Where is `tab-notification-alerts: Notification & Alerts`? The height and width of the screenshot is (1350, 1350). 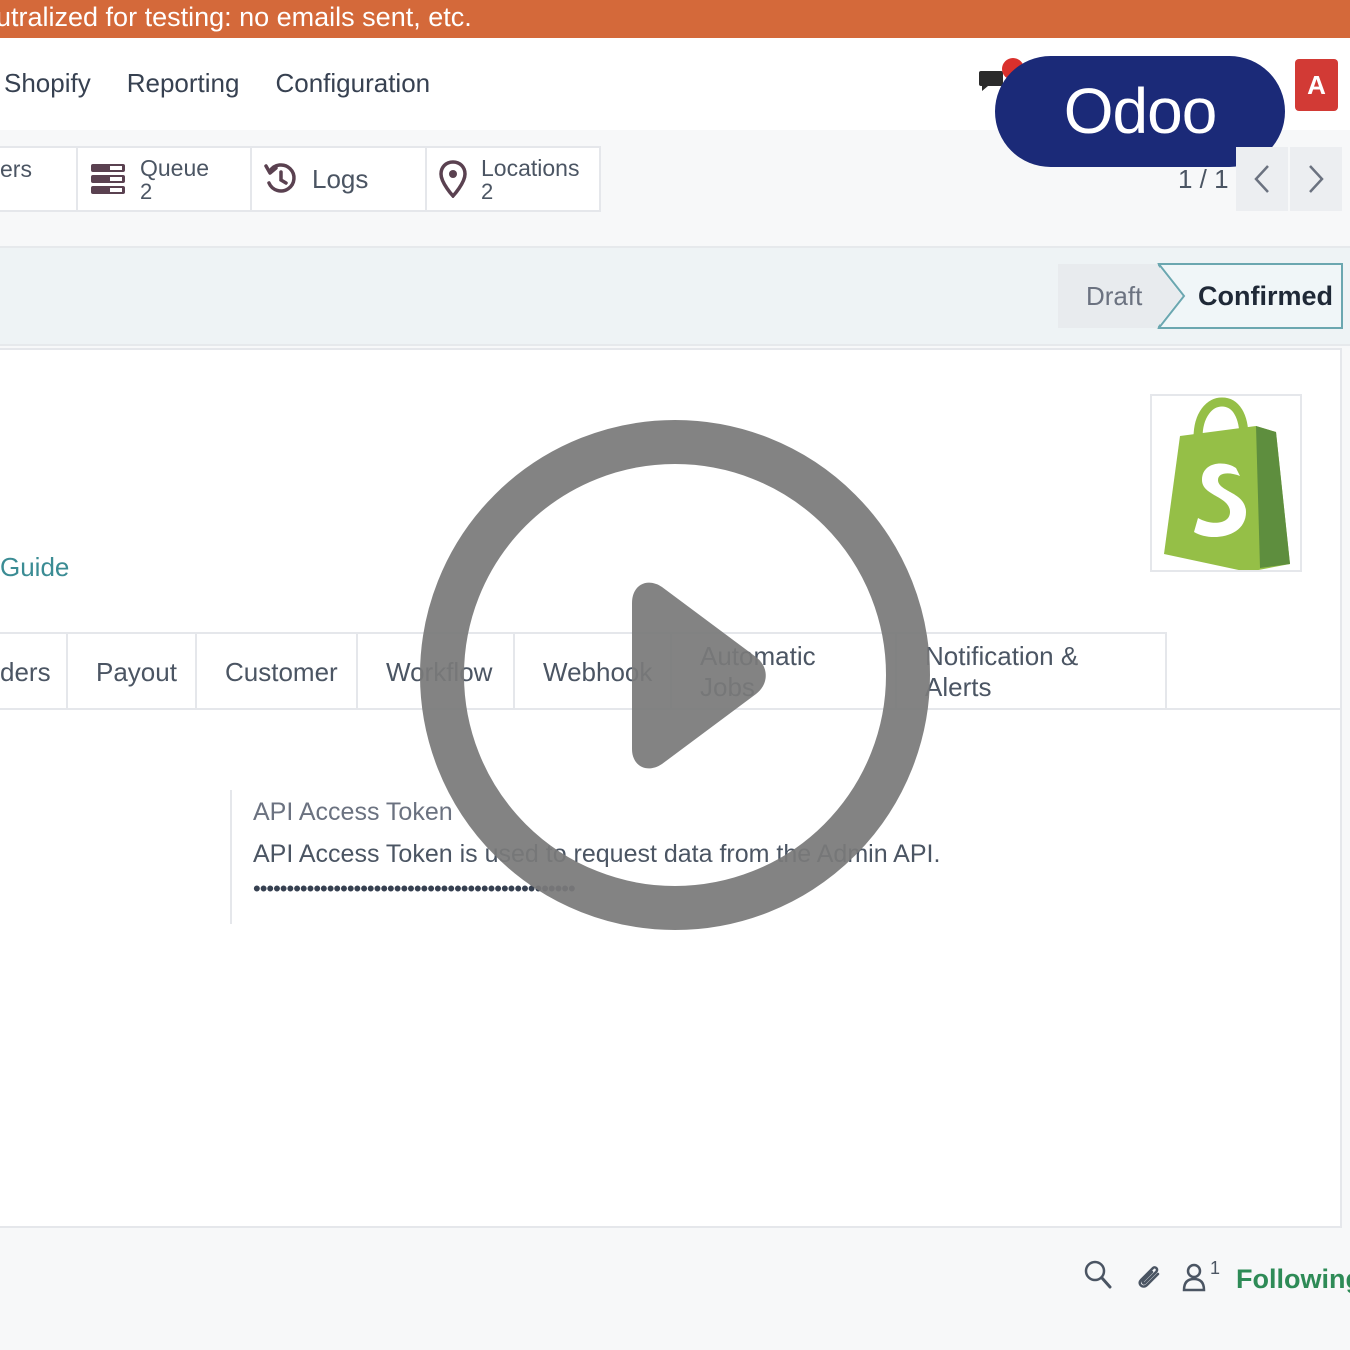
tab-notification-alerts: Notification & Alerts is located at coordinates (1032, 671).